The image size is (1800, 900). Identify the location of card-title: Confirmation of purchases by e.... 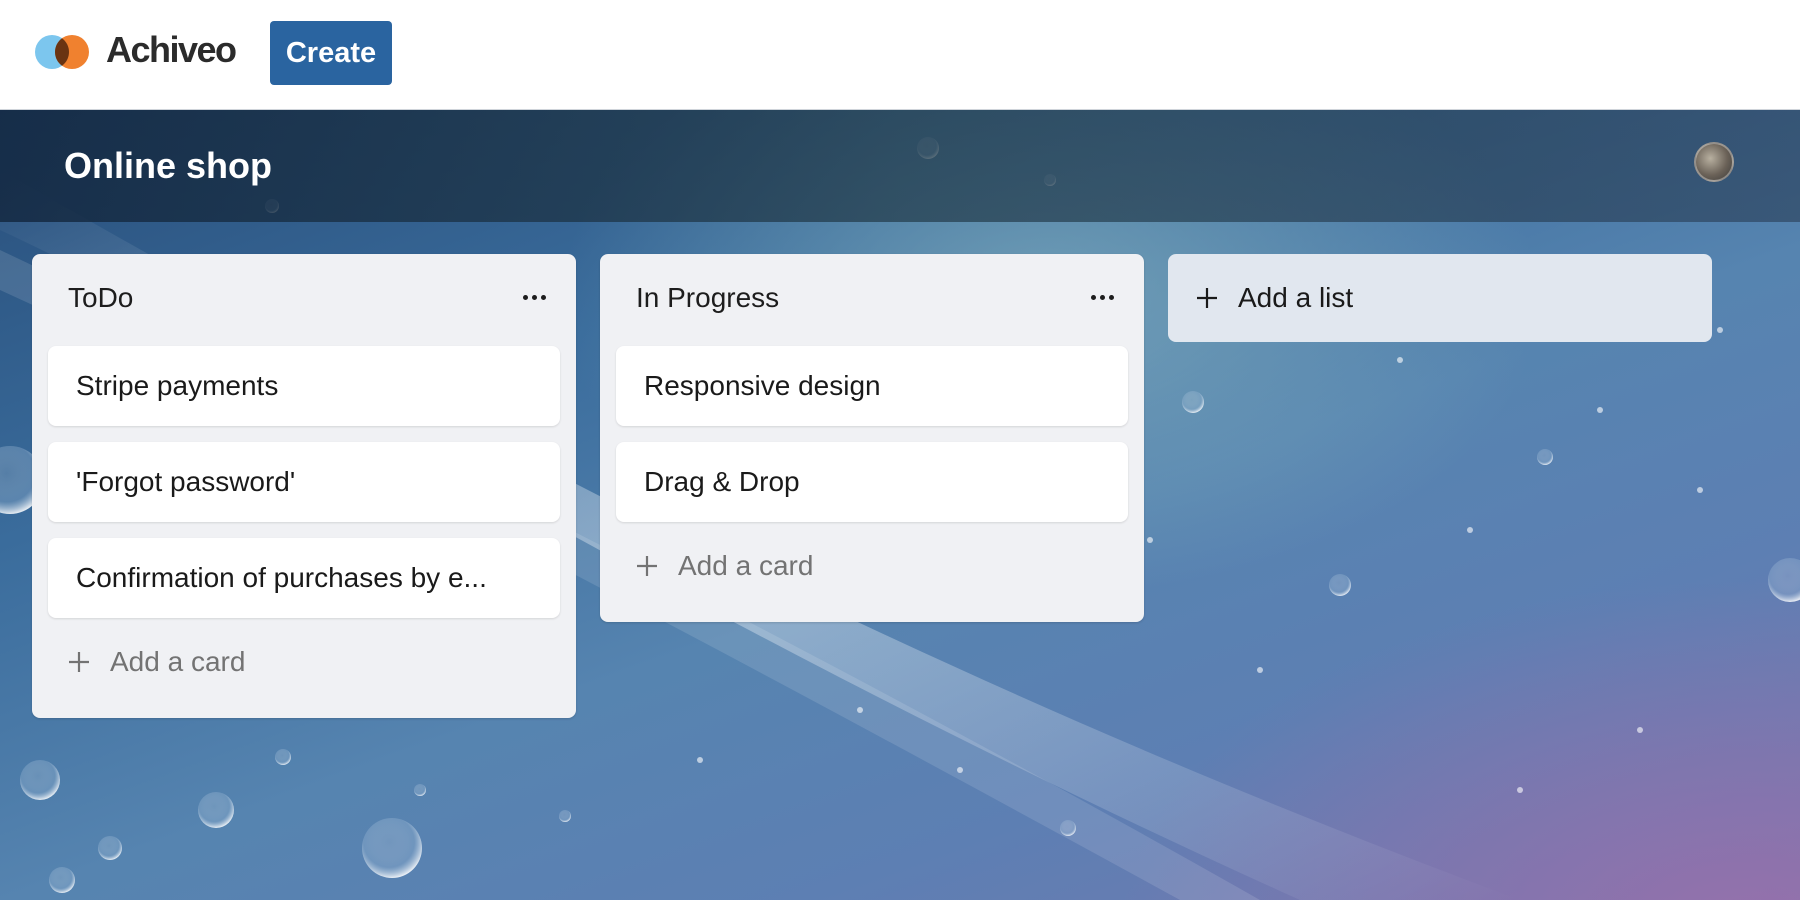
(281, 577).